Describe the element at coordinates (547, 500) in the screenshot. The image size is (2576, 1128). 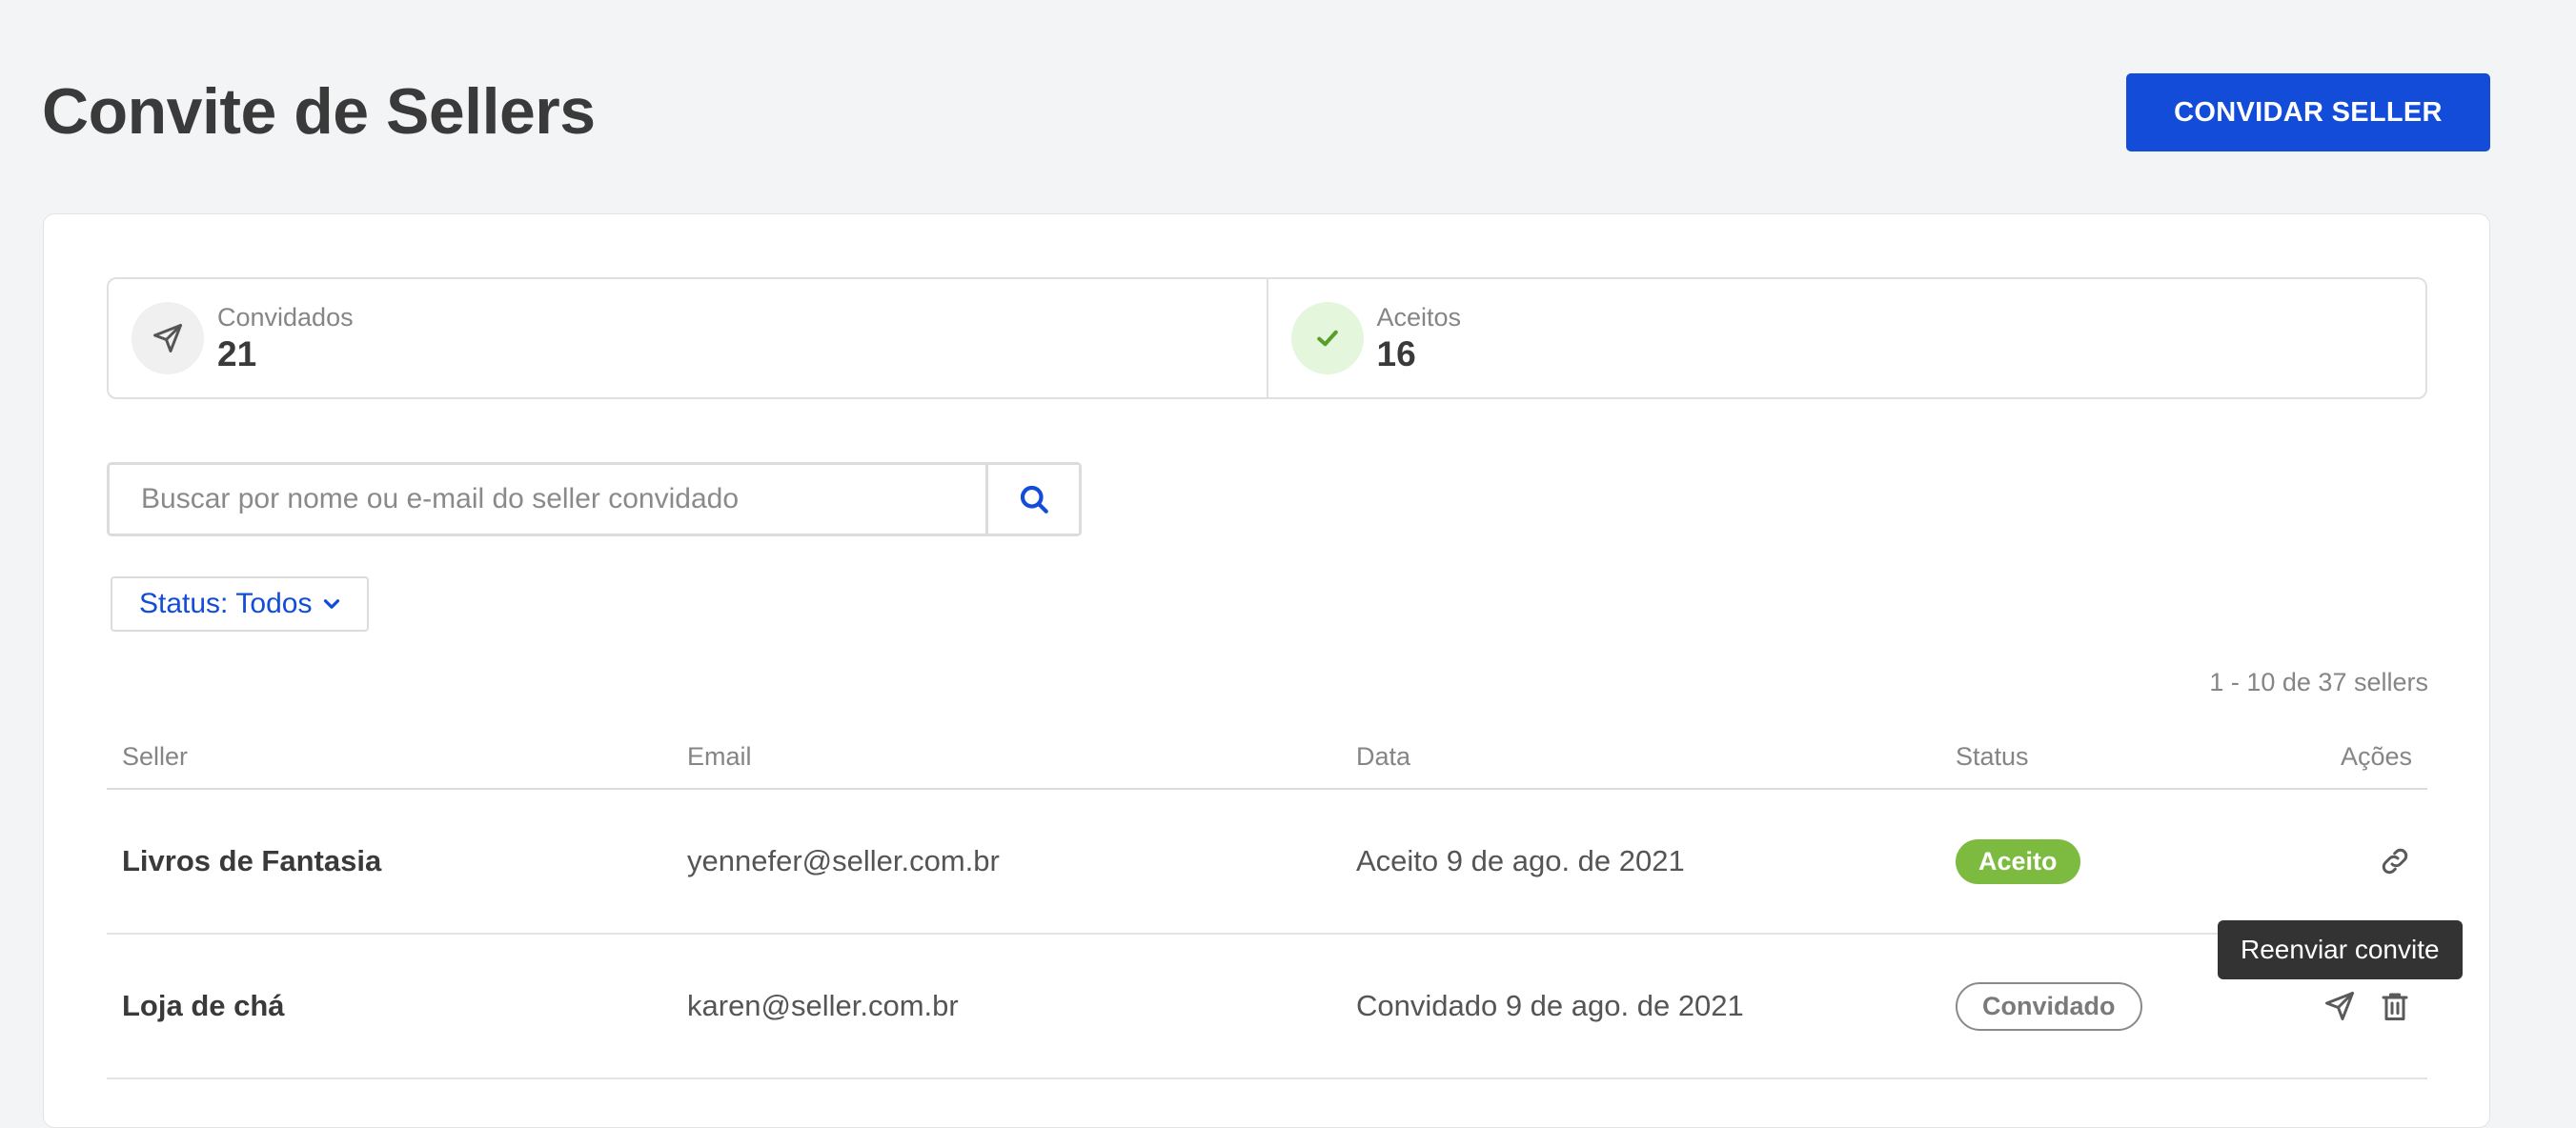
I see `search-input` at that location.